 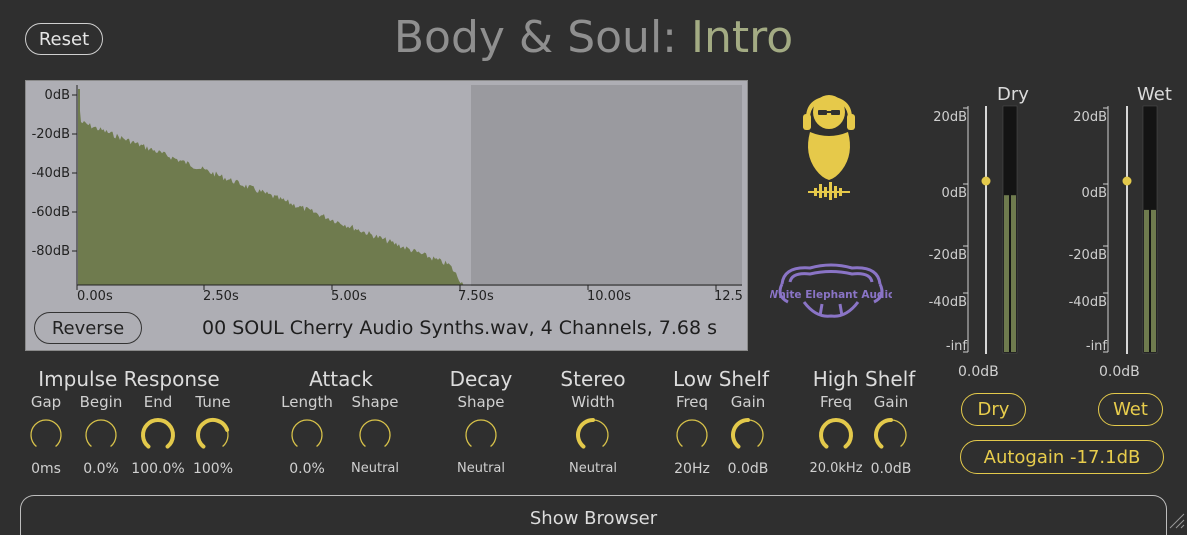 I want to click on reverse-button: Reverse, so click(x=88, y=328).